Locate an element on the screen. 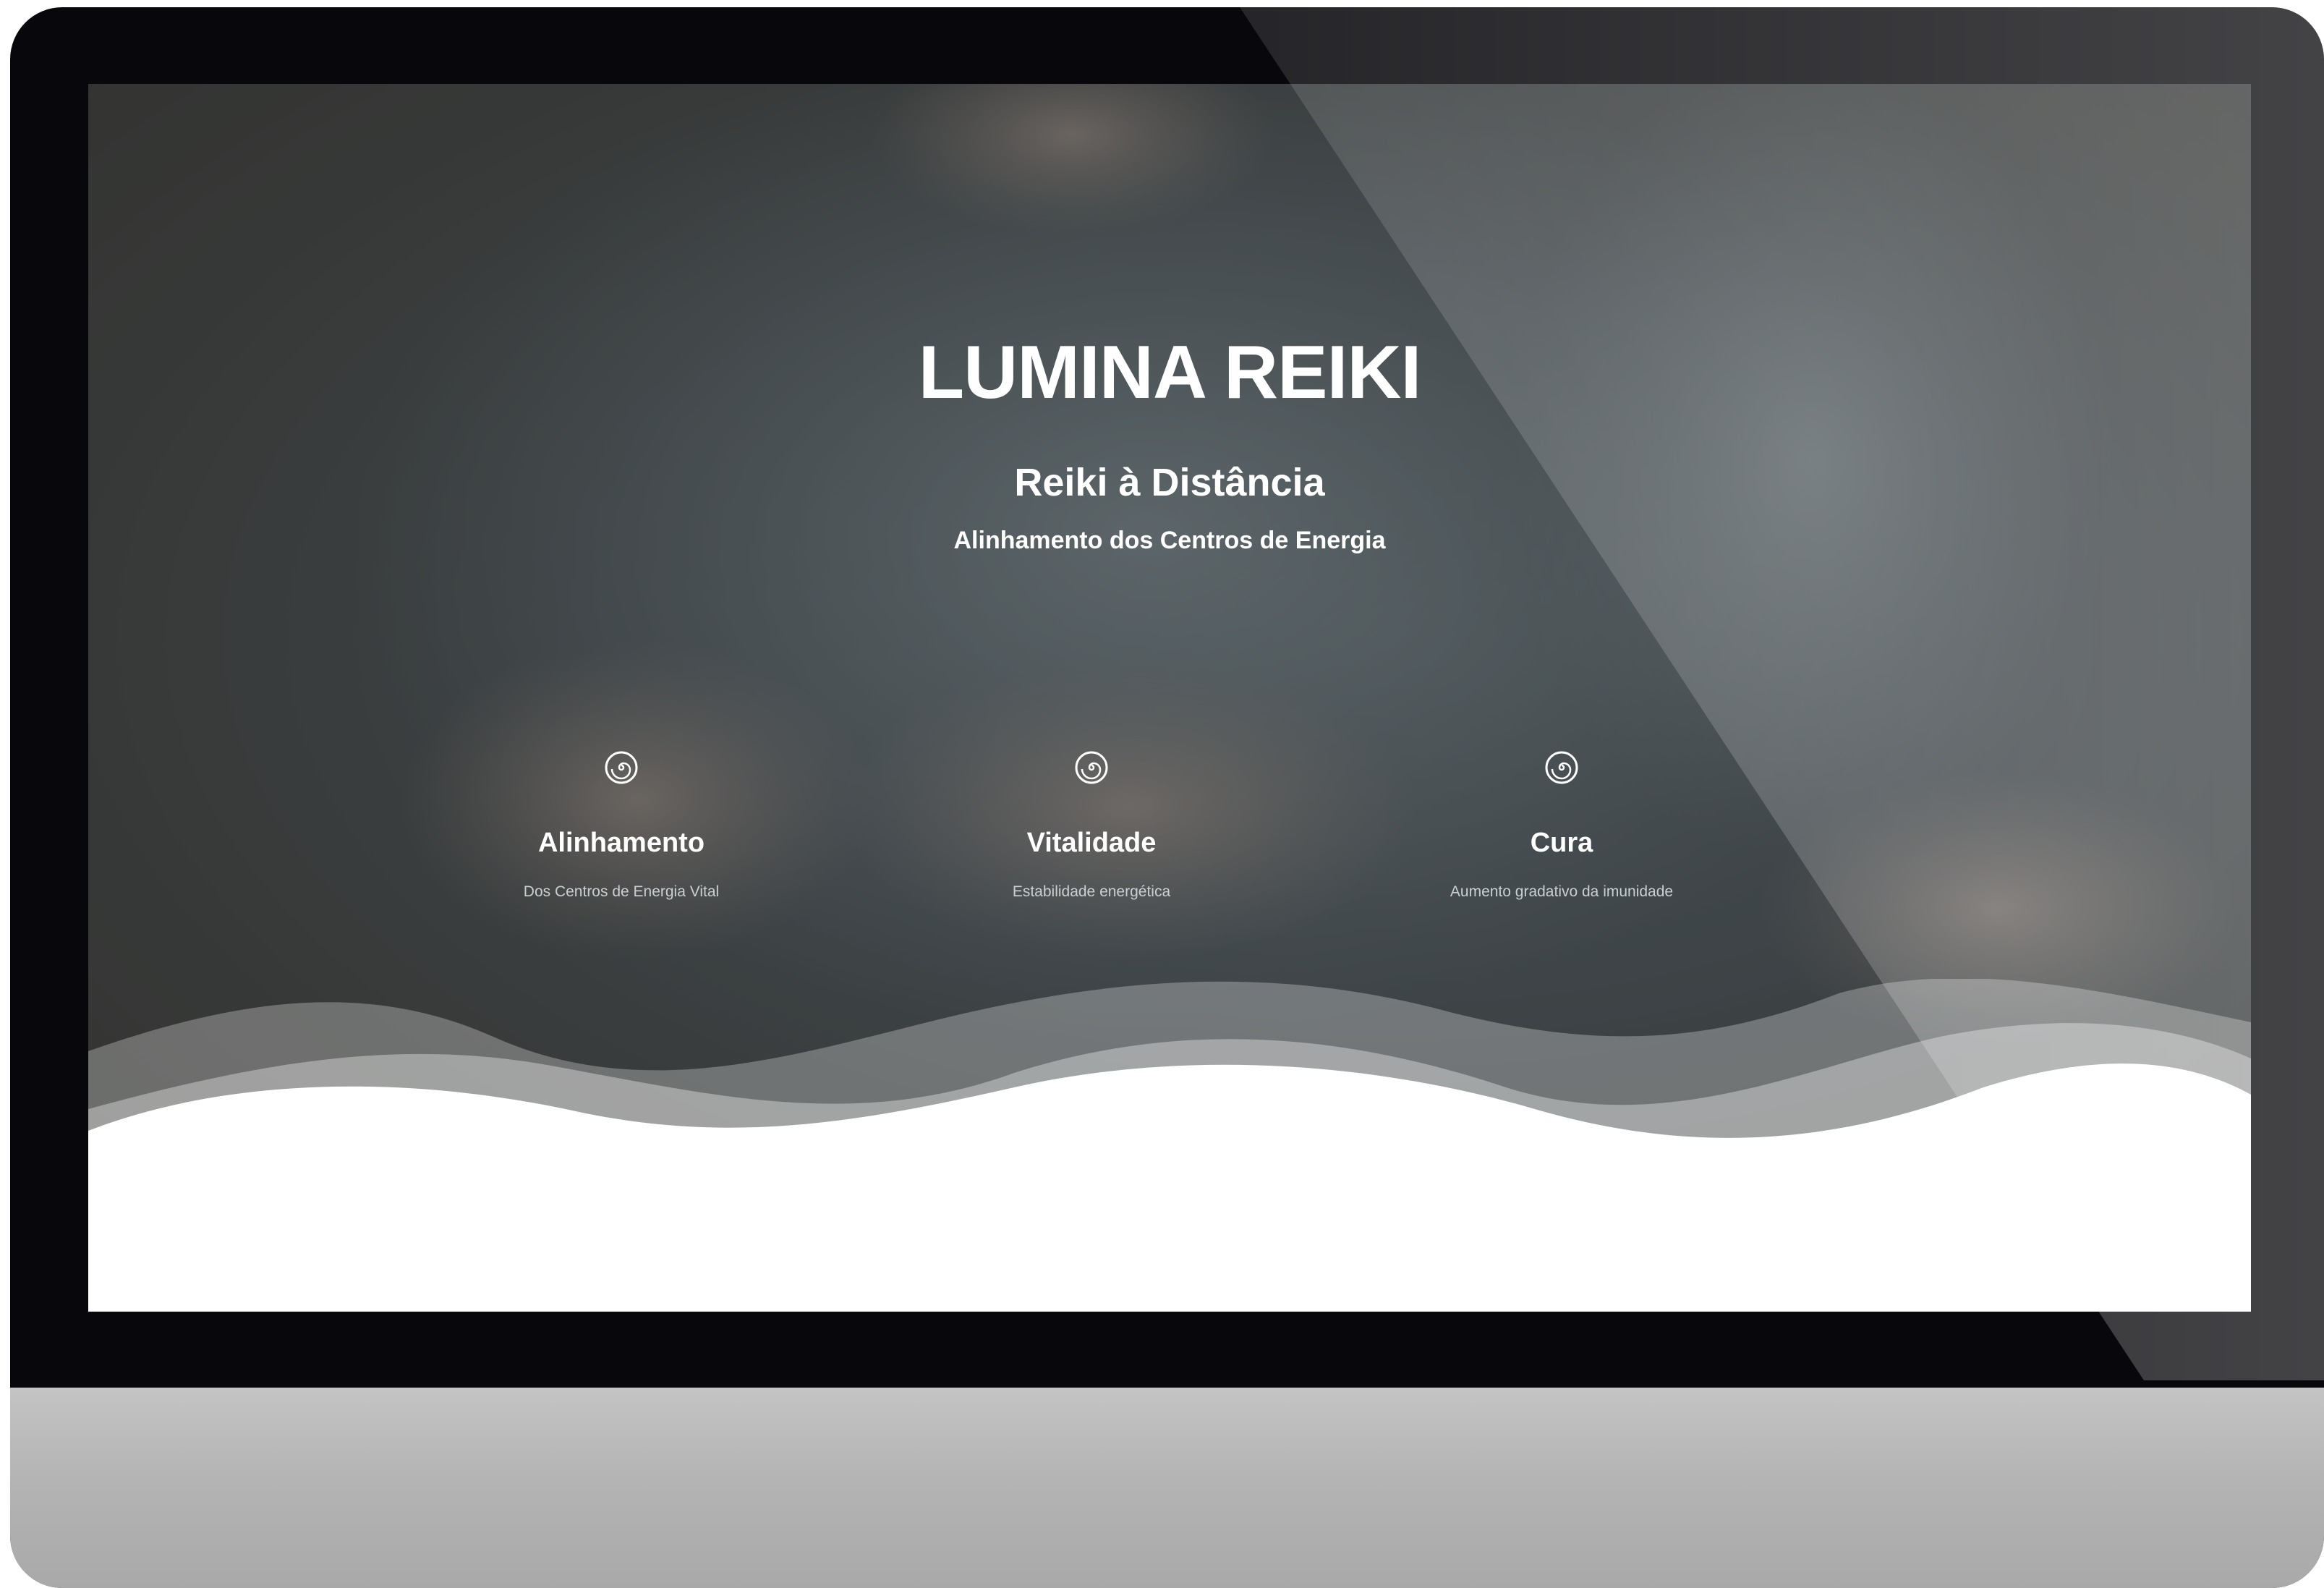 The width and height of the screenshot is (2324, 1588). feature-alinhamento: Alinhamento Dos Centros de Energia Vital is located at coordinates (621, 826).